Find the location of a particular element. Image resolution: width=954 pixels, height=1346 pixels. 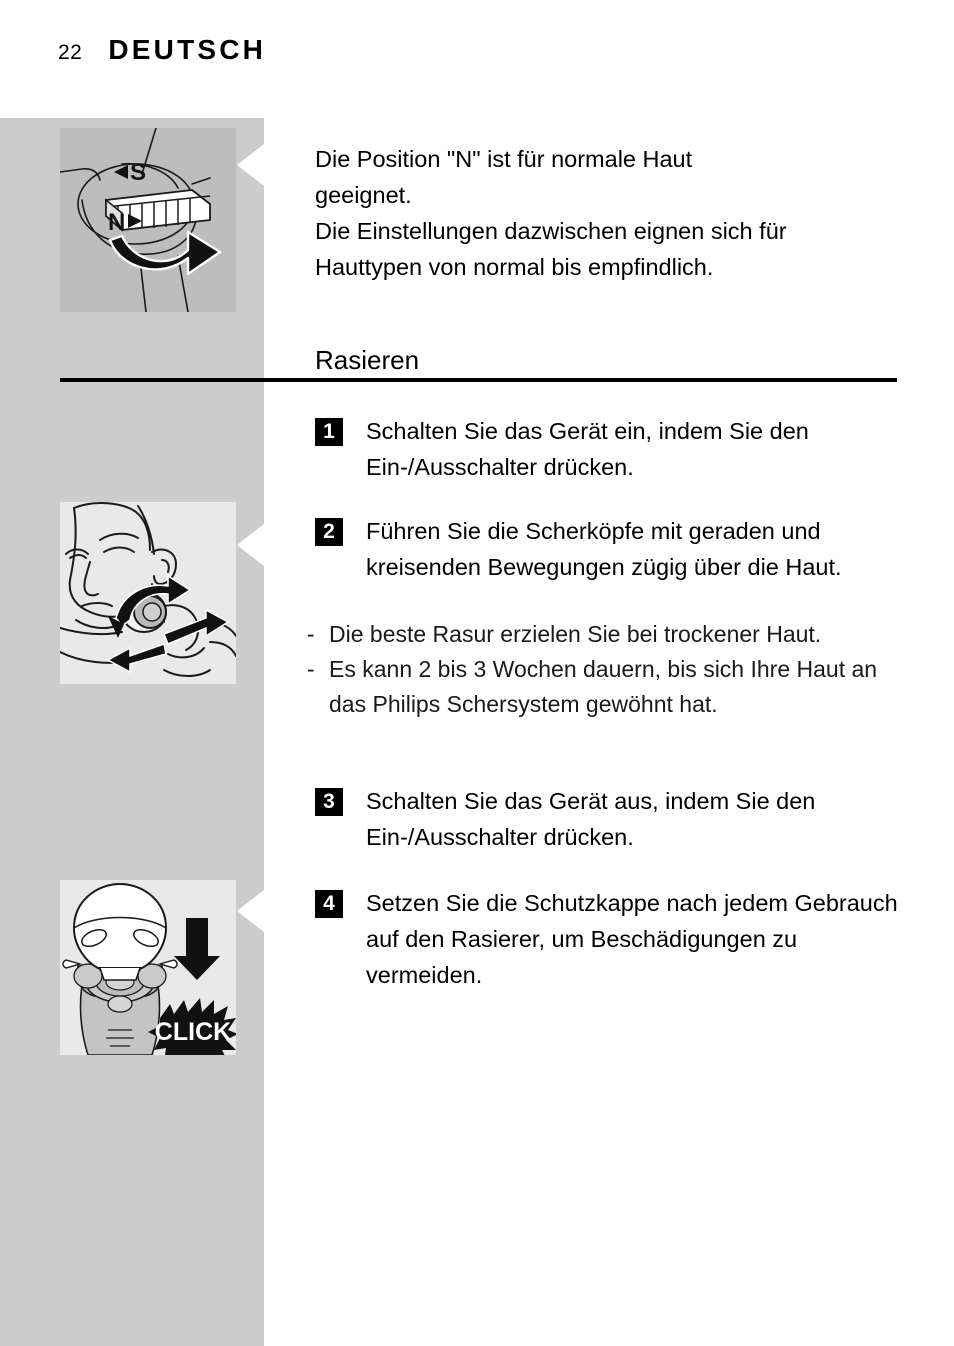

illustration-protection-cap: CLICK is located at coordinates (148, 967).